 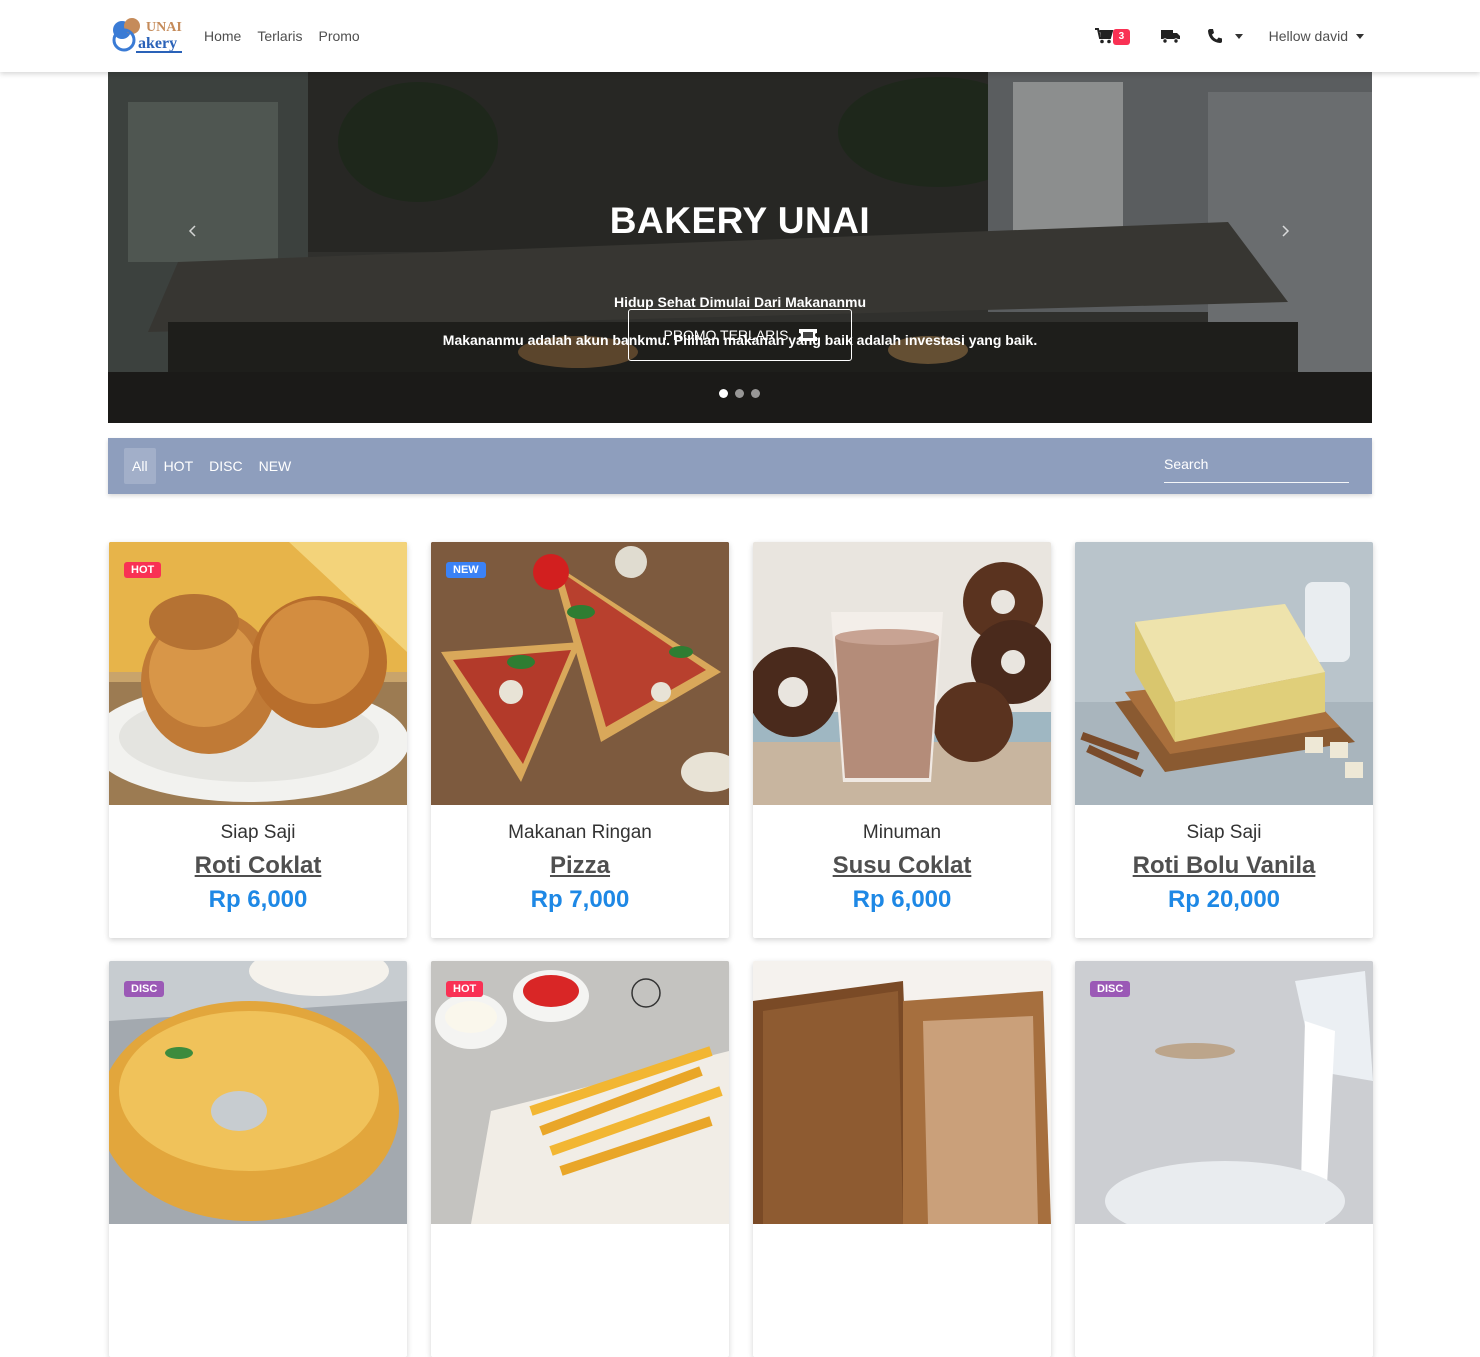 What do you see at coordinates (225, 466) in the screenshot?
I see `tab-disc: DISC` at bounding box center [225, 466].